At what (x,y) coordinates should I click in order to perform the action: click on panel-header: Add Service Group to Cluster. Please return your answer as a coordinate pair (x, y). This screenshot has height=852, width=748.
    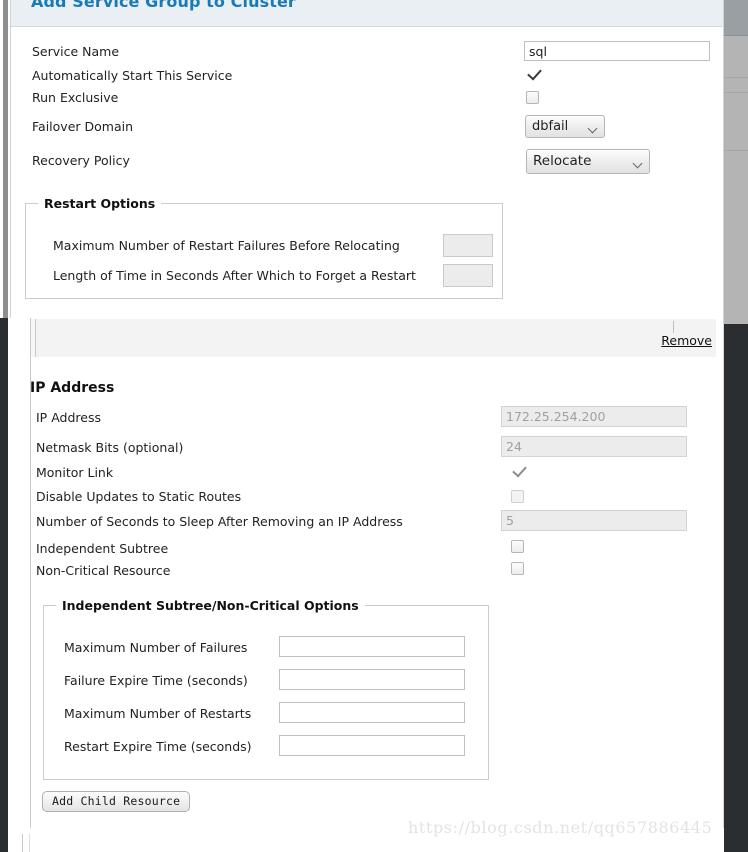
    Looking at the image, I should click on (367, 13).